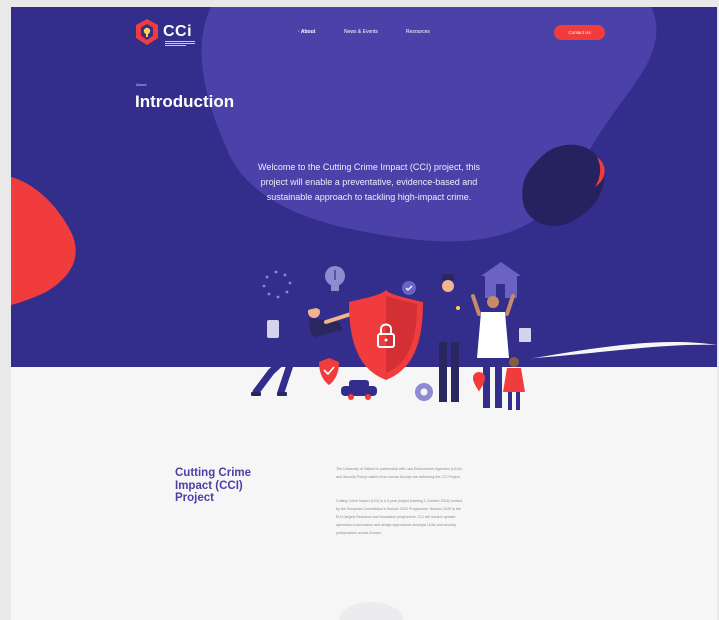 This screenshot has width=719, height=620. Describe the element at coordinates (277, 284) in the screenshot. I see `eu-stars-icon` at that location.